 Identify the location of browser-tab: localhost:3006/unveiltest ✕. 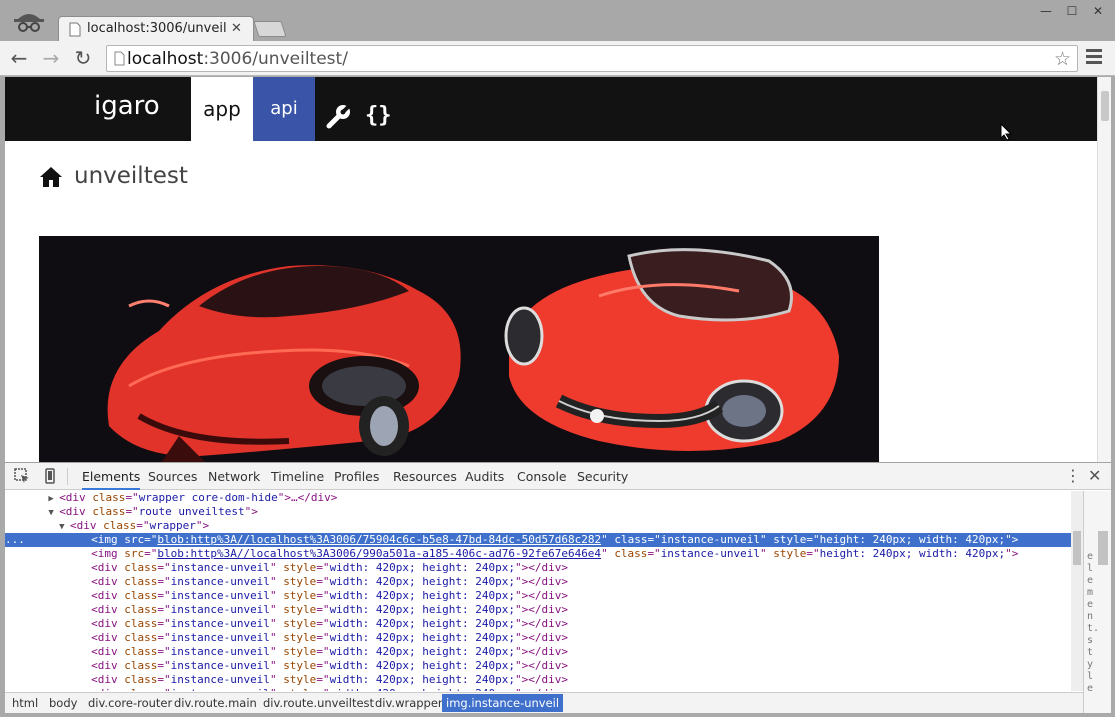
(156, 29).